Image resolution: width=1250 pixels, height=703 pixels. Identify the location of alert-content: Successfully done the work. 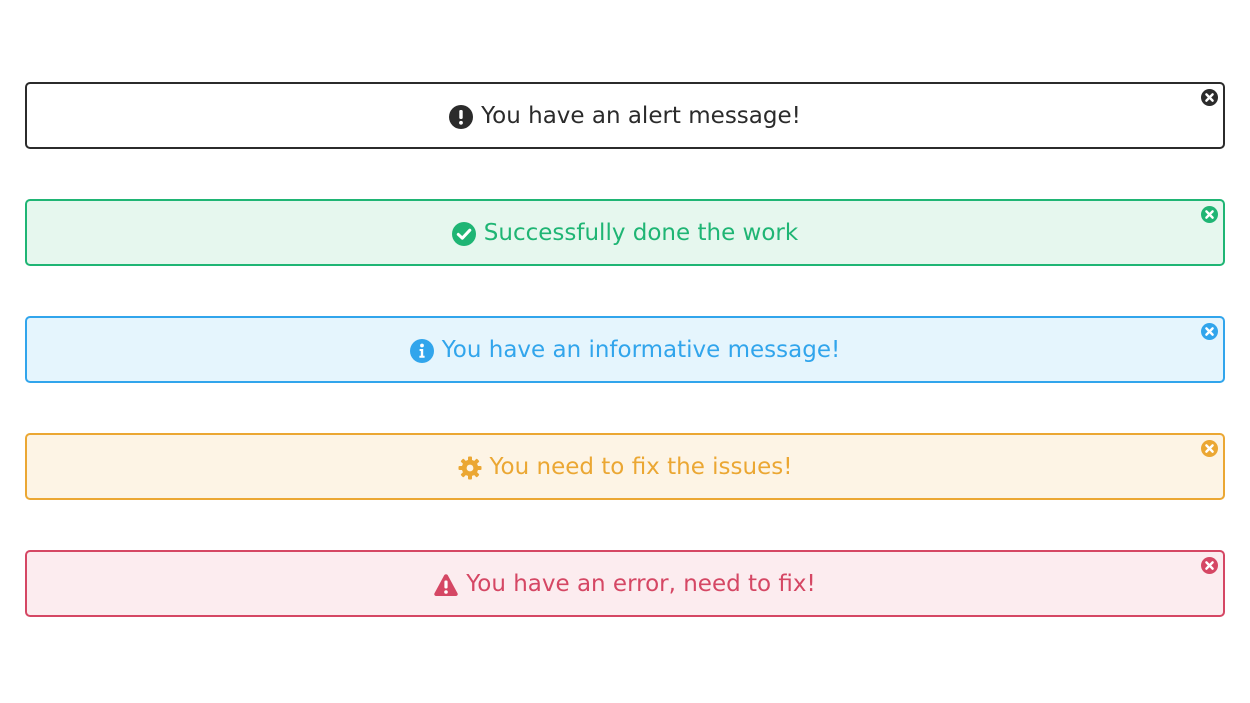
(625, 233).